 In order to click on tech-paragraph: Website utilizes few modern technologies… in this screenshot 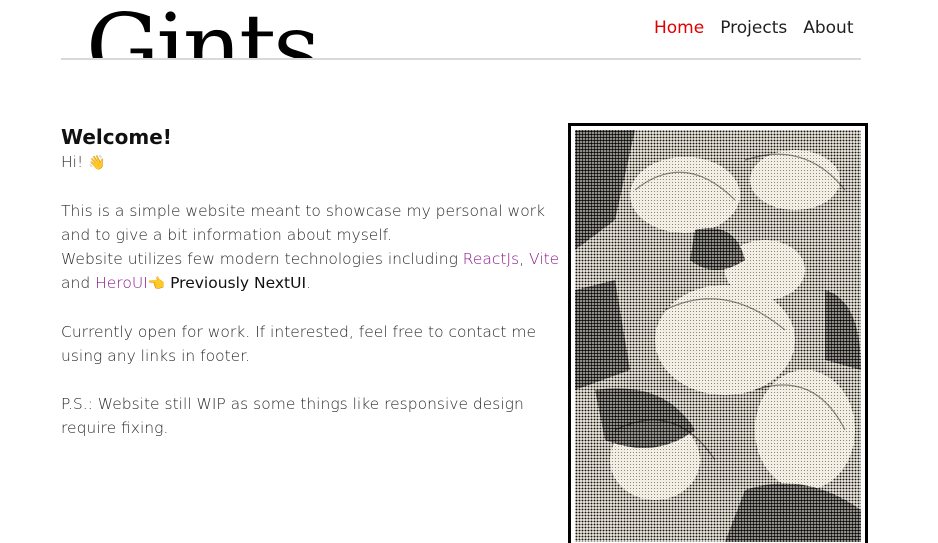, I will do `click(311, 271)`.